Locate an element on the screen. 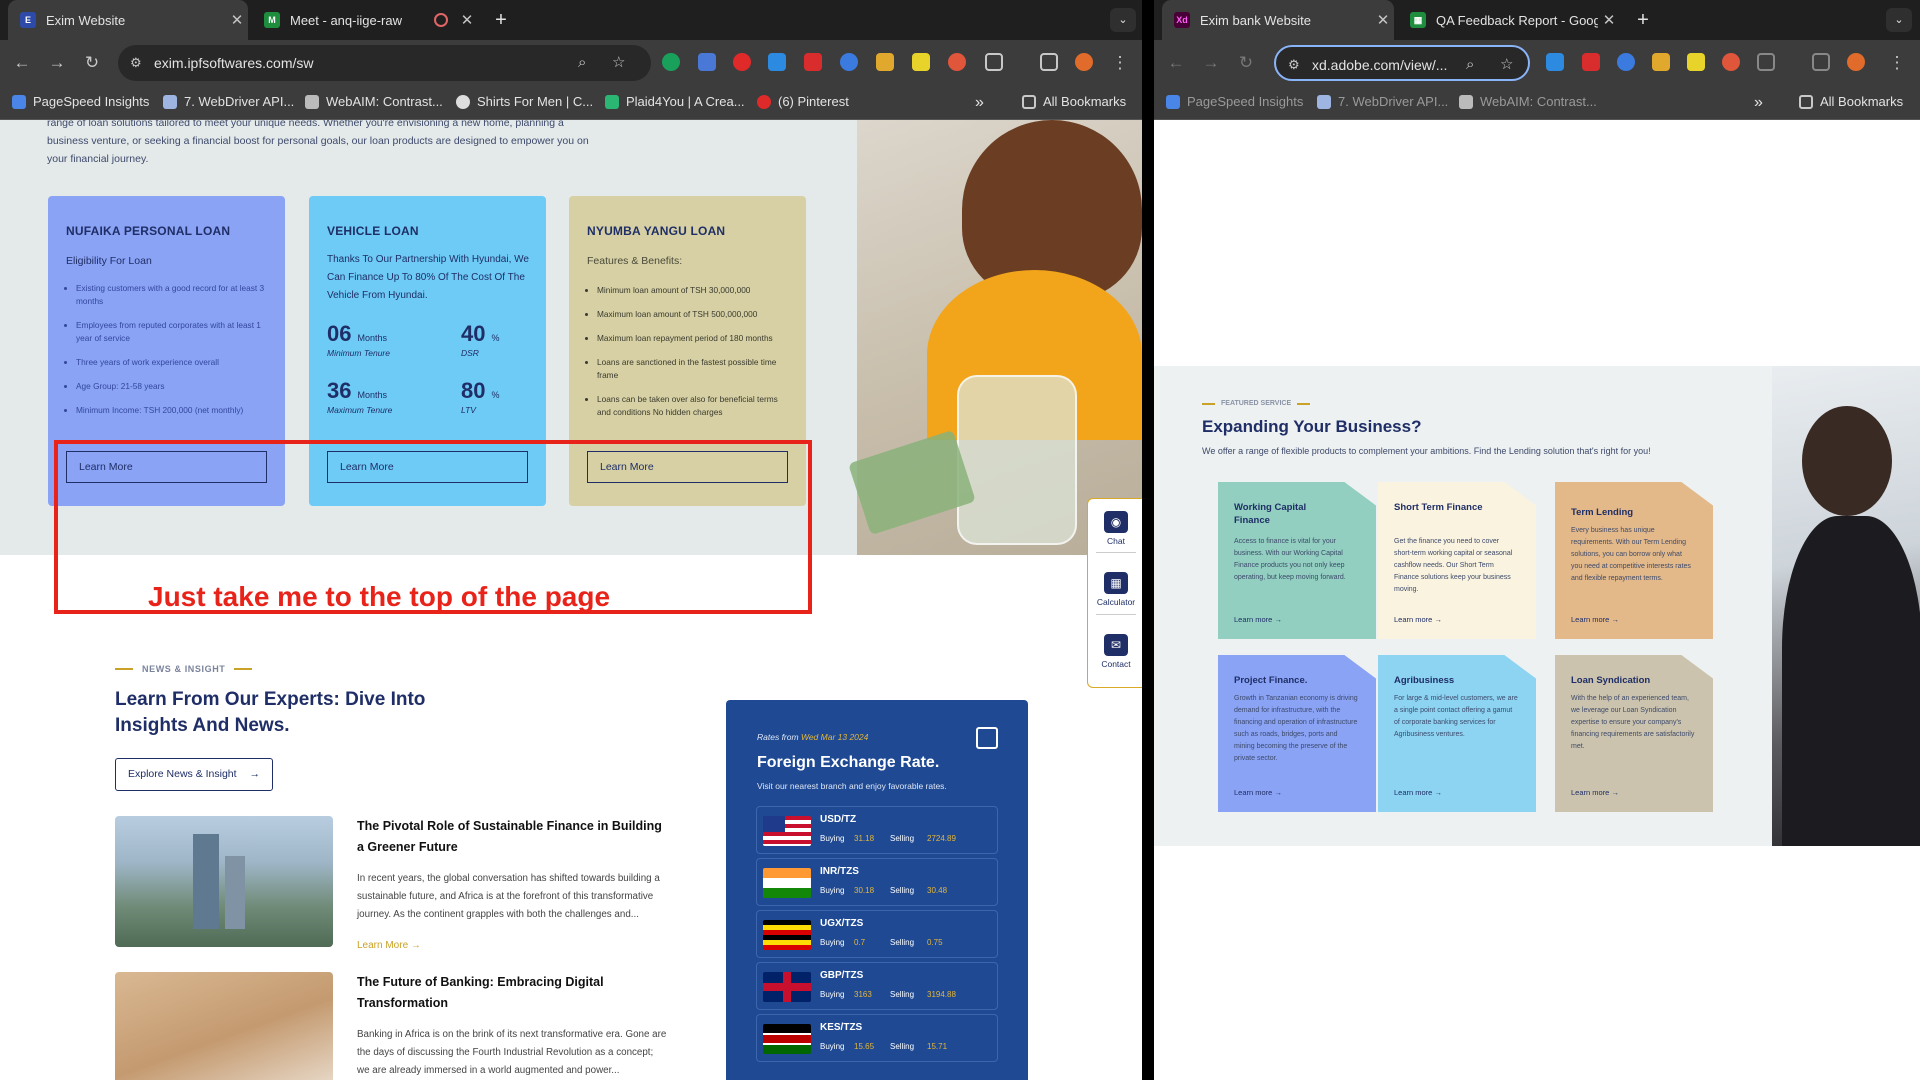  contact-button: ✉ Contact is located at coordinates (1115, 651).